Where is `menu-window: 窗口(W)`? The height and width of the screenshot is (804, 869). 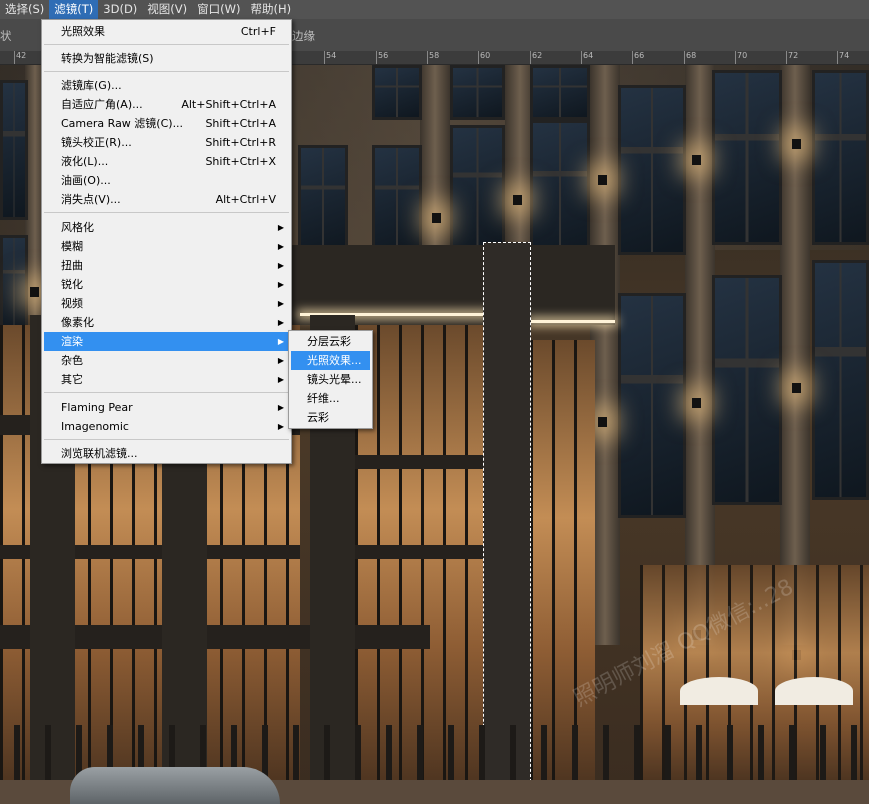 menu-window: 窗口(W) is located at coordinates (218, 9).